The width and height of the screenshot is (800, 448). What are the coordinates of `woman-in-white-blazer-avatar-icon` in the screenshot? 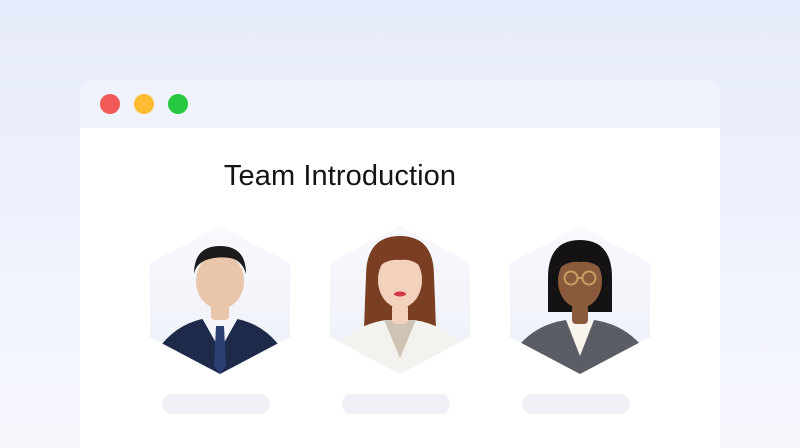 It's located at (400, 300).